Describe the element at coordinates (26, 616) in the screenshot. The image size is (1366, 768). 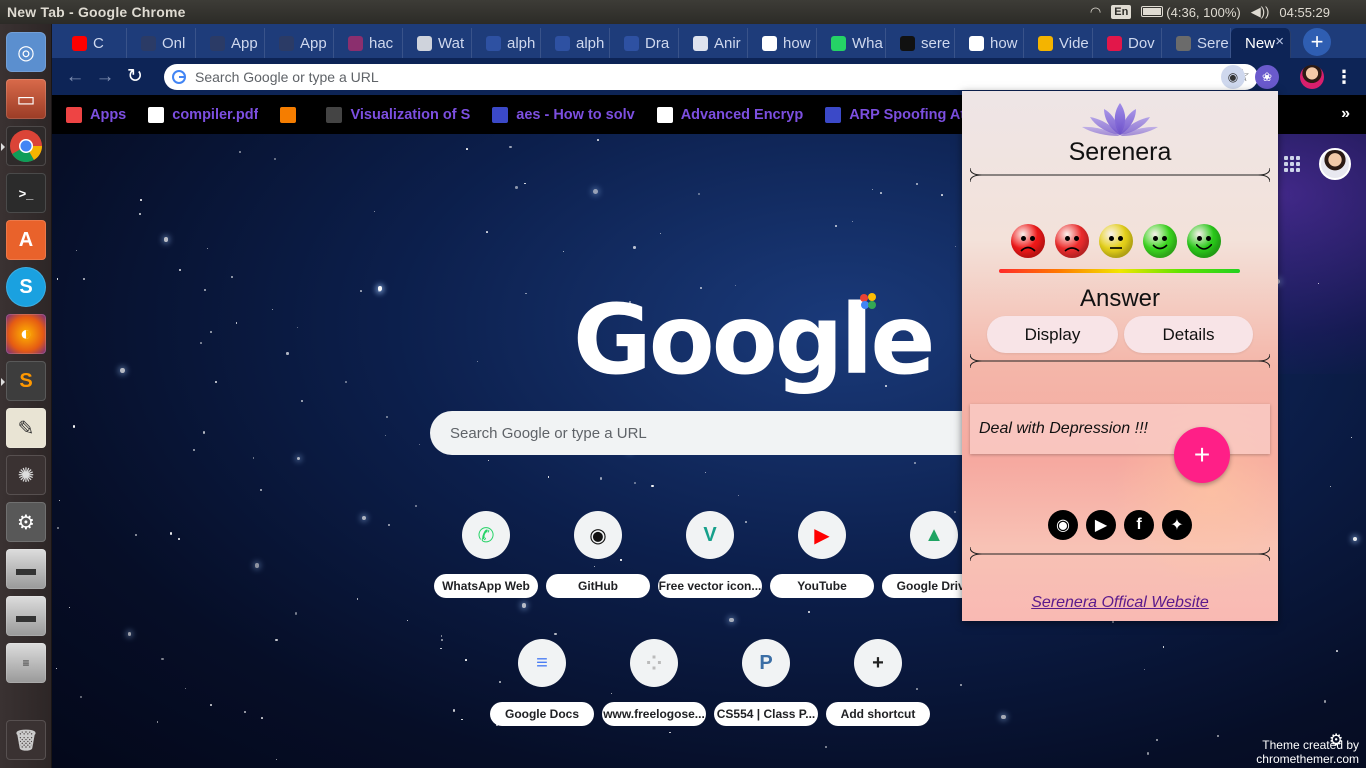
I see `drive-2-icon: ▬` at that location.